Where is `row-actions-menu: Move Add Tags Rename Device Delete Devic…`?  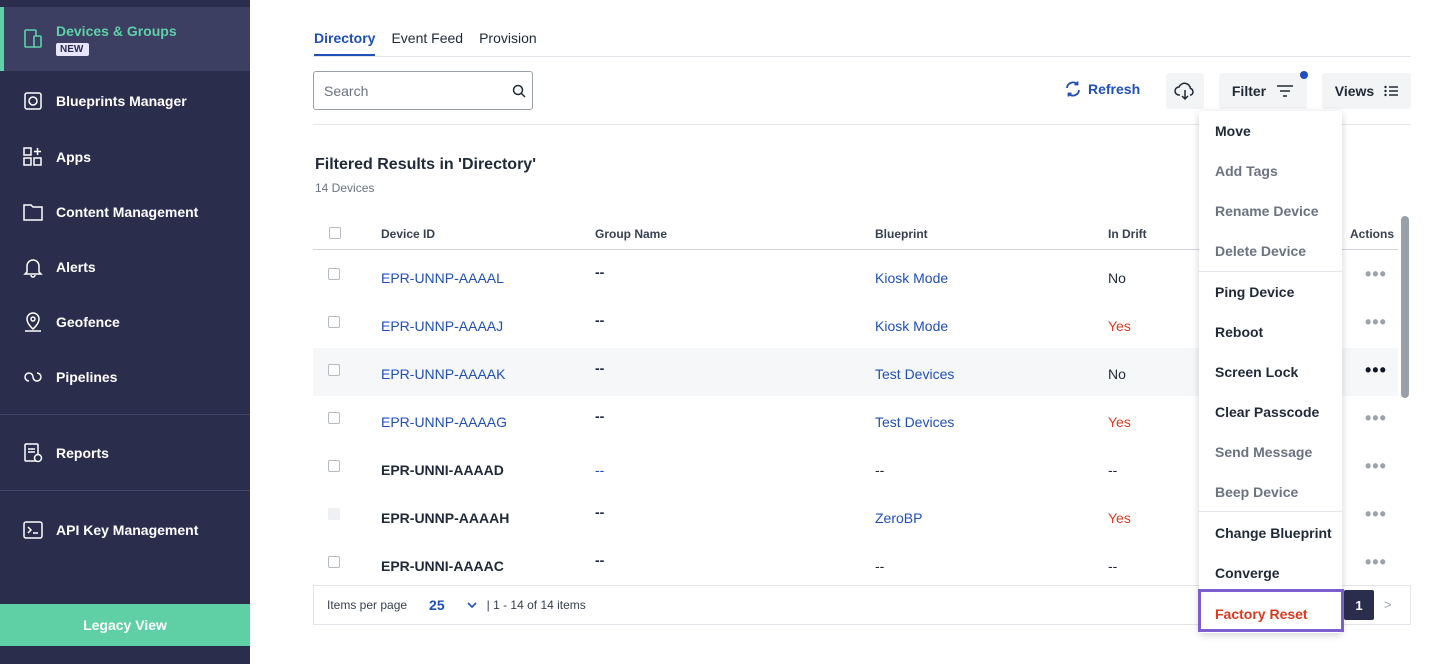 row-actions-menu: Move Add Tags Rename Device Delete Devic… is located at coordinates (1270, 372).